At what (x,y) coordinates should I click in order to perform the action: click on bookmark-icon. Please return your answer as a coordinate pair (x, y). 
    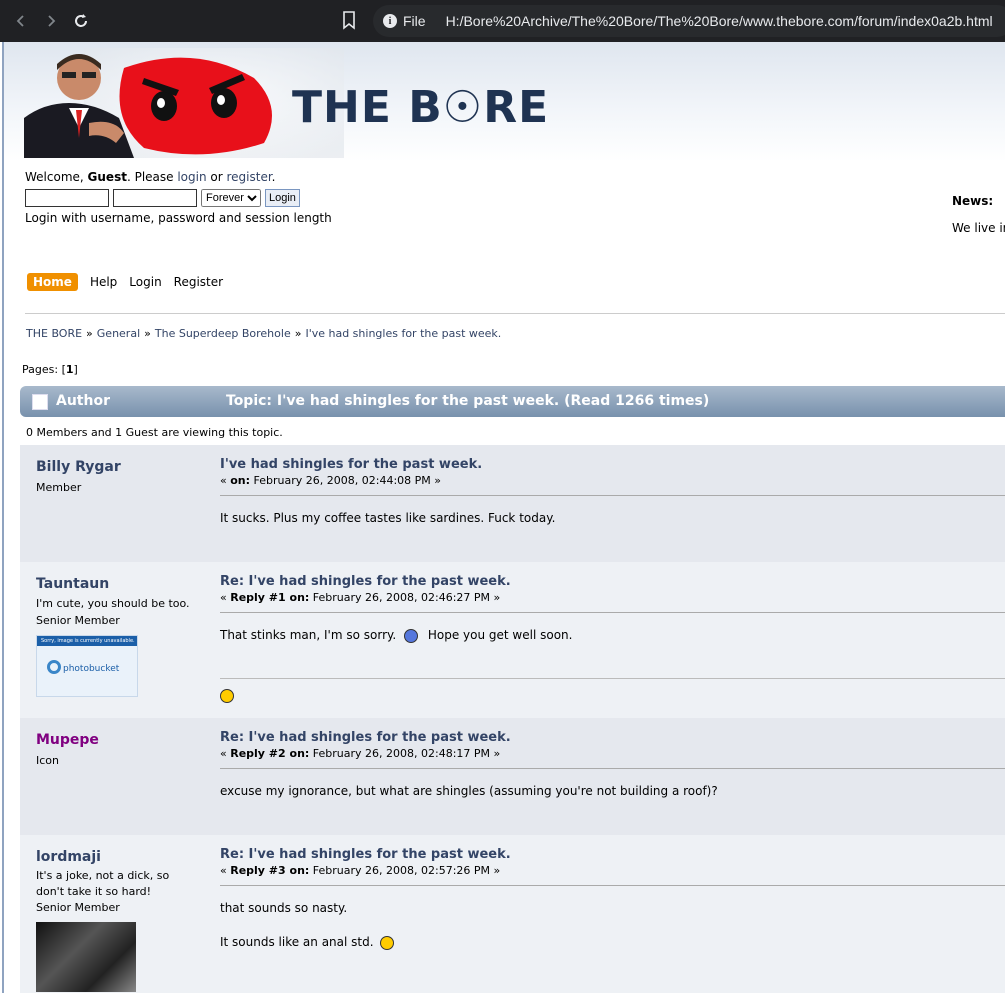
    Looking at the image, I should click on (349, 21).